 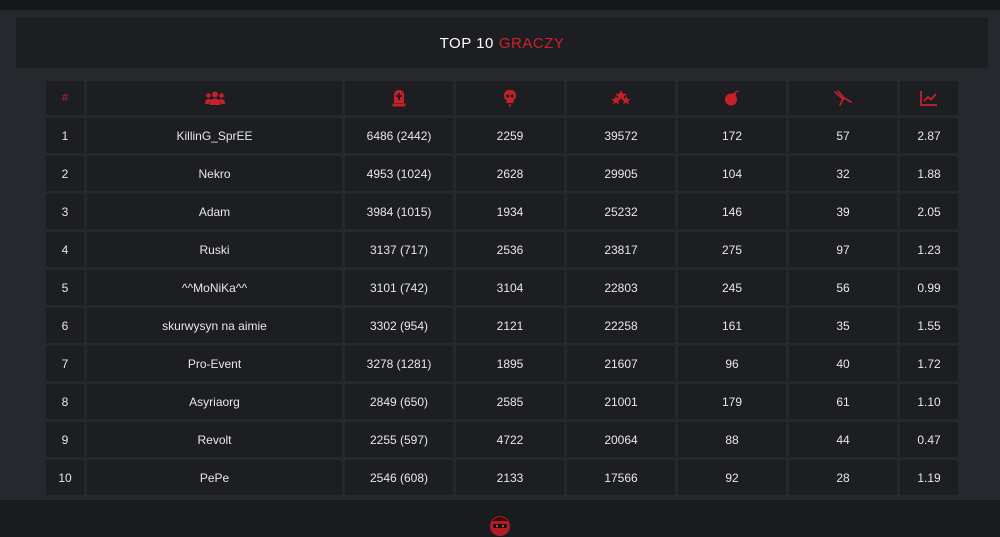 I want to click on points-cell: 17566, so click(x=621, y=477).